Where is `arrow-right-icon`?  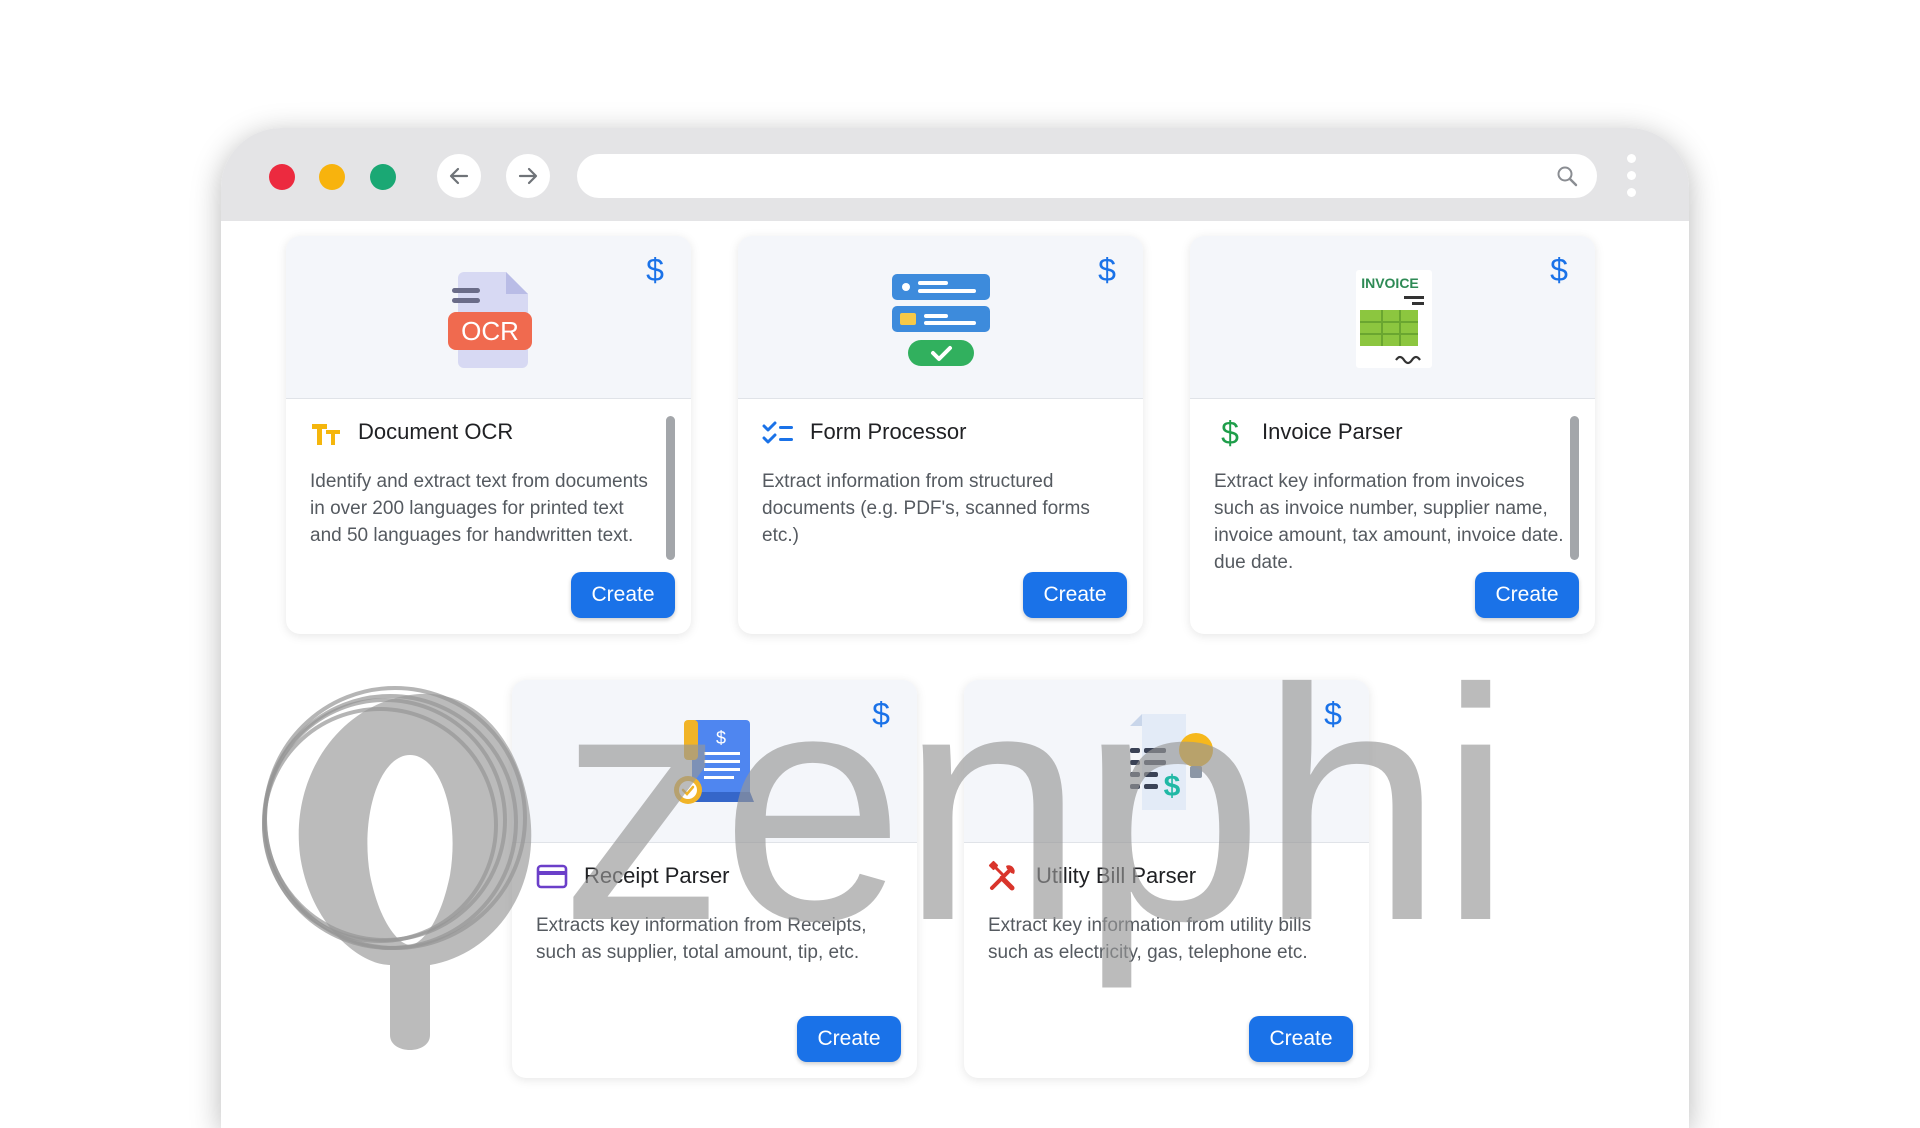
arrow-right-icon is located at coordinates (528, 176).